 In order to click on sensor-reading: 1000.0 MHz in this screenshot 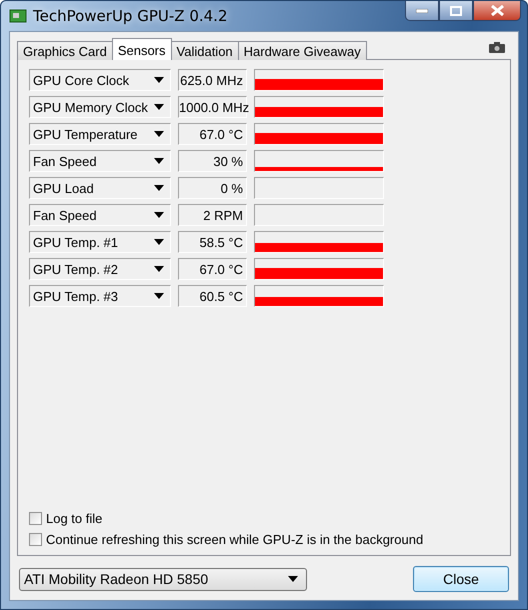, I will do `click(212, 107)`.